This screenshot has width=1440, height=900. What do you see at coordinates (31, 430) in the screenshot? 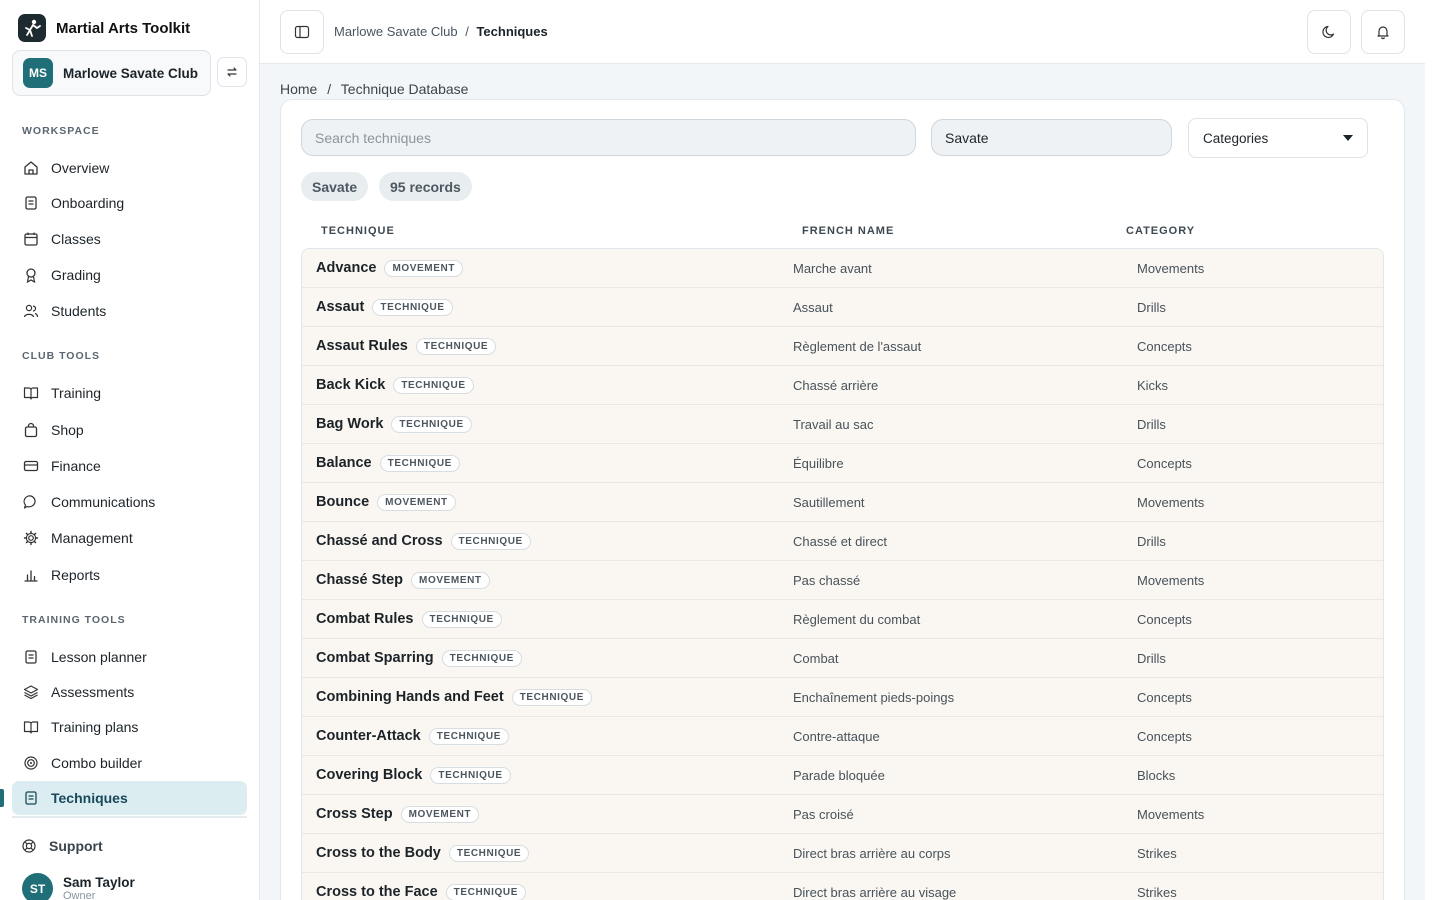
I see `shopping-bag-icon` at bounding box center [31, 430].